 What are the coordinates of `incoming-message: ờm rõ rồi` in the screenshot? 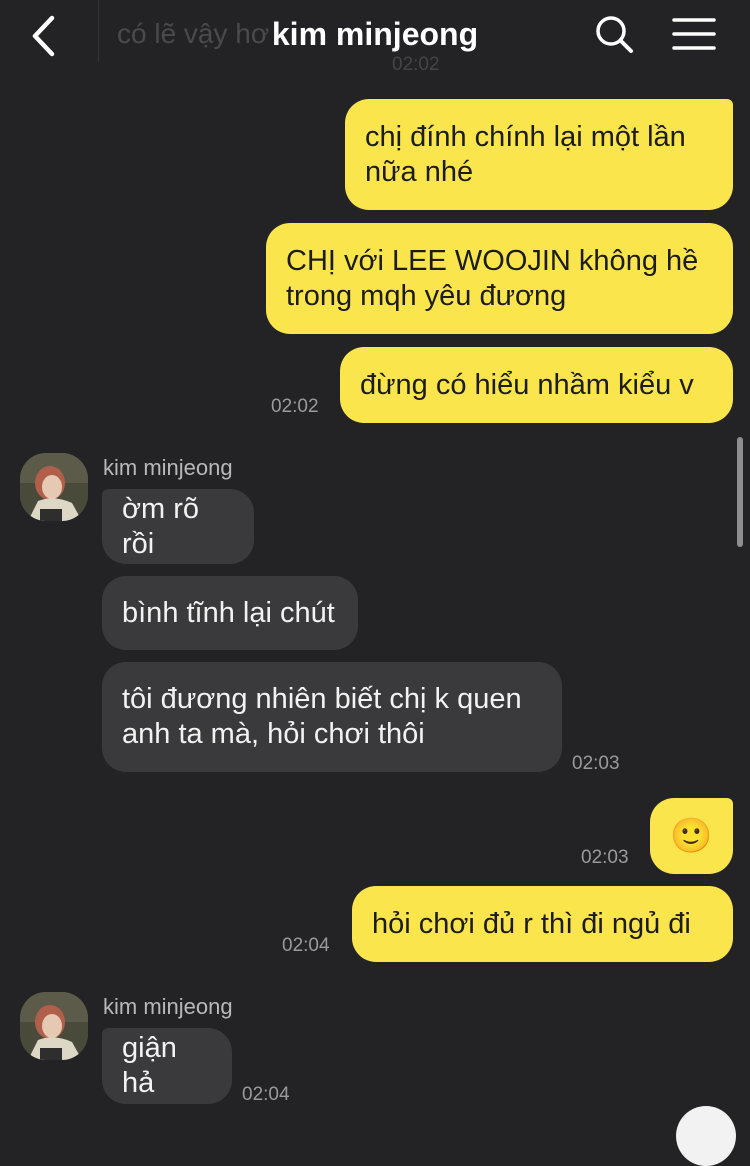 It's located at (178, 526).